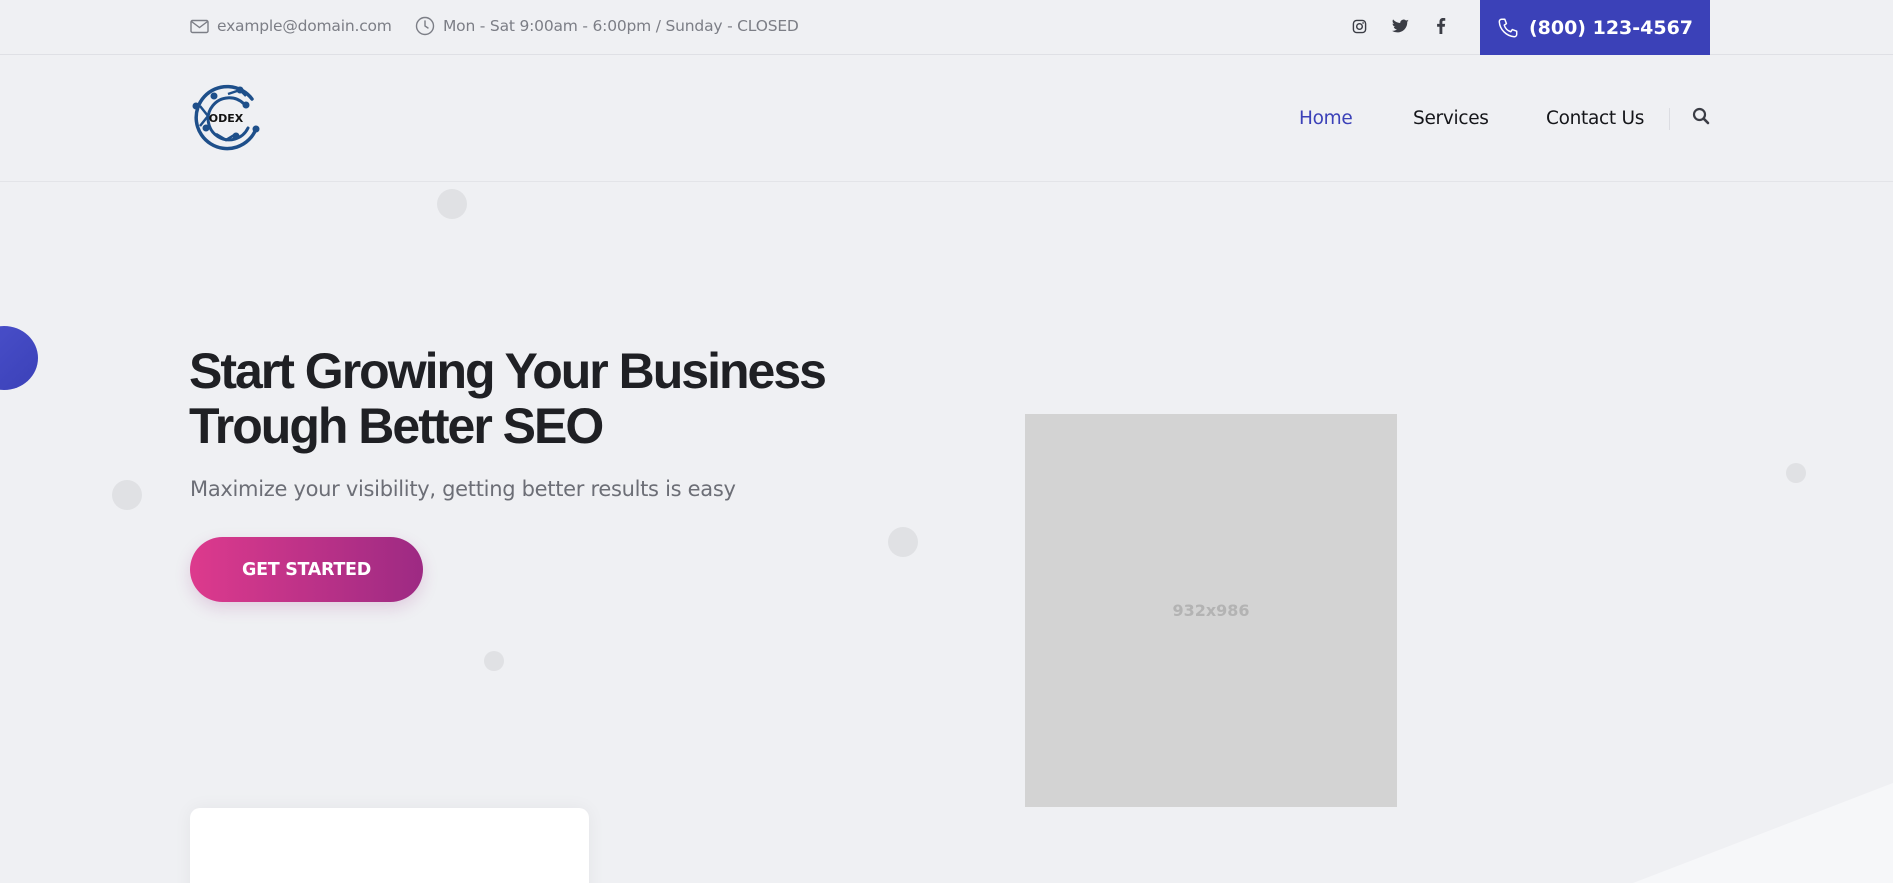  Describe the element at coordinates (19, 358) in the screenshot. I see `decor-half-circle` at that location.